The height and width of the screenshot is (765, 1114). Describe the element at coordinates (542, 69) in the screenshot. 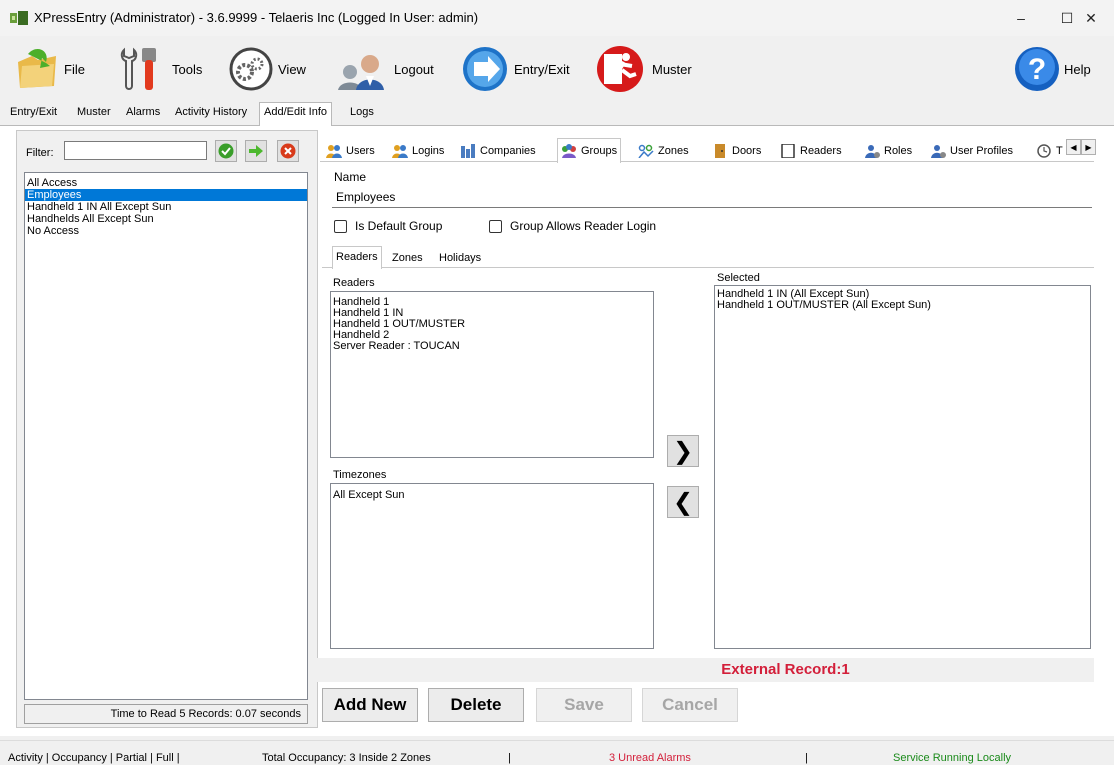

I see `entry-exit-label: Entry/Exit` at that location.